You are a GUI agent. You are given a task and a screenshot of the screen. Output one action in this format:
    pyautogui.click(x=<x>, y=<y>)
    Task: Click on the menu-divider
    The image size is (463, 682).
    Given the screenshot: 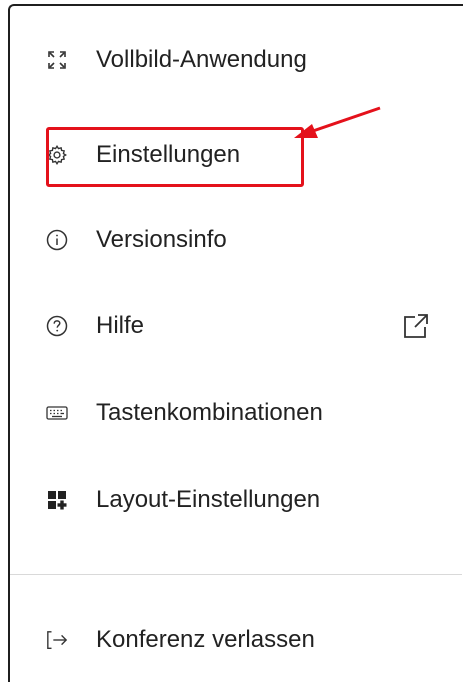 What is the action you would take?
    pyautogui.click(x=236, y=574)
    